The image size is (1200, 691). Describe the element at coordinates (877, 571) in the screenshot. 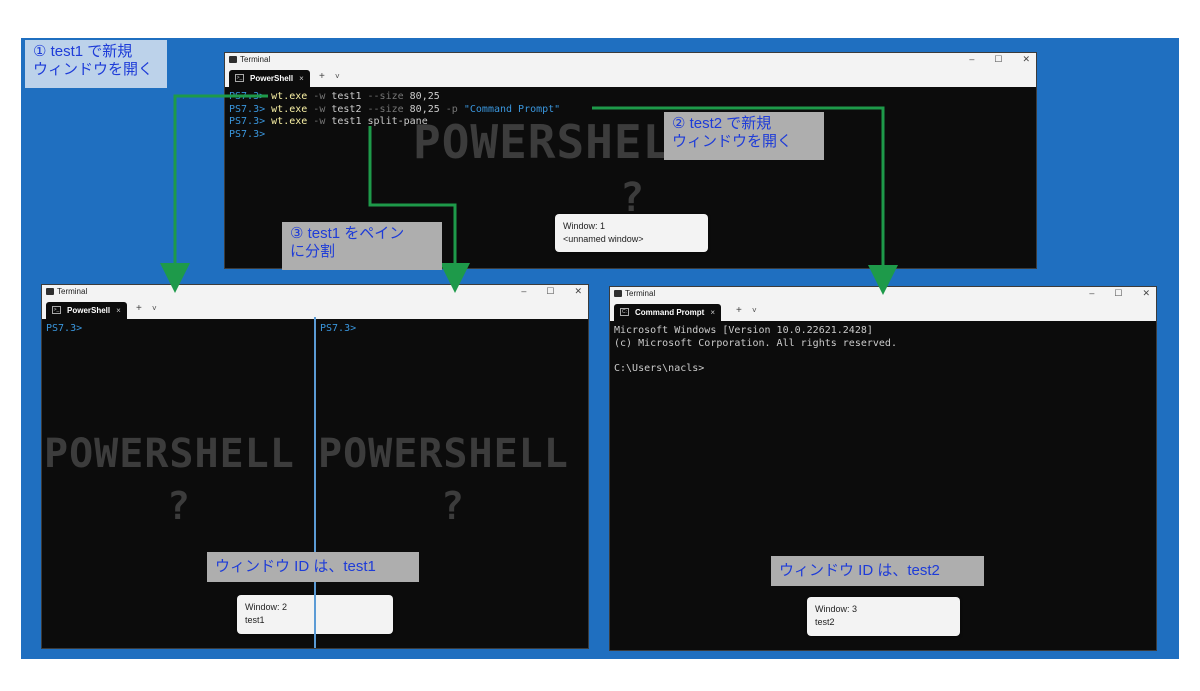

I see `callout-window-id-test2: ウィンドウ ID は、test2` at that location.